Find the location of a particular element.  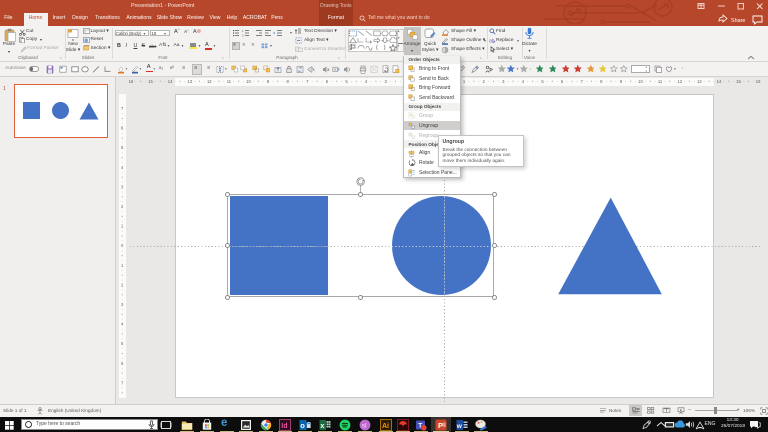

svg-text: o is located at coordinates (302, 425).